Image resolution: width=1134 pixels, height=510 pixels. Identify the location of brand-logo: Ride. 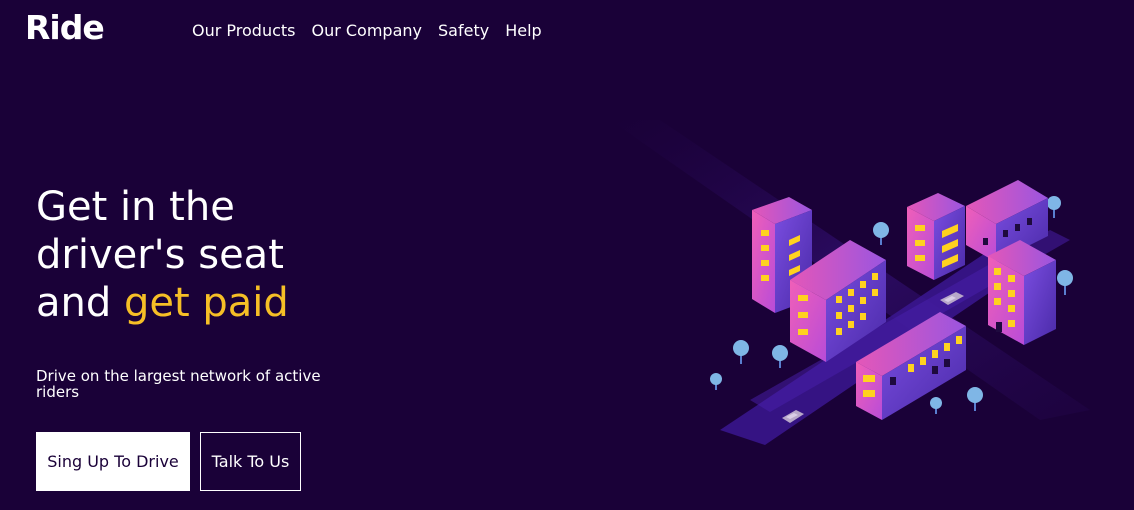
(65, 27).